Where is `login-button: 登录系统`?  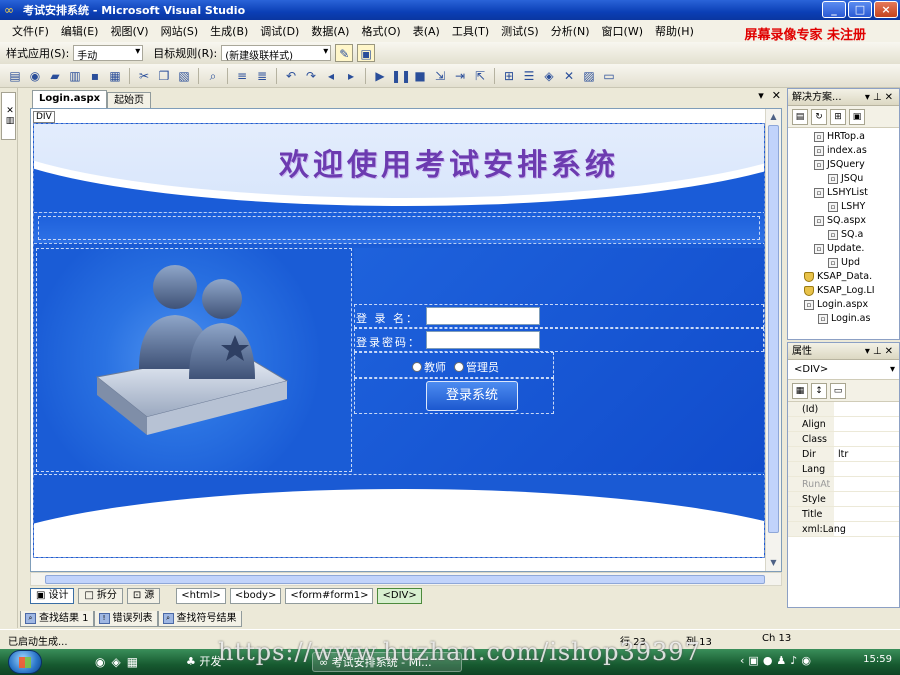
login-button: 登录系统 is located at coordinates (472, 396).